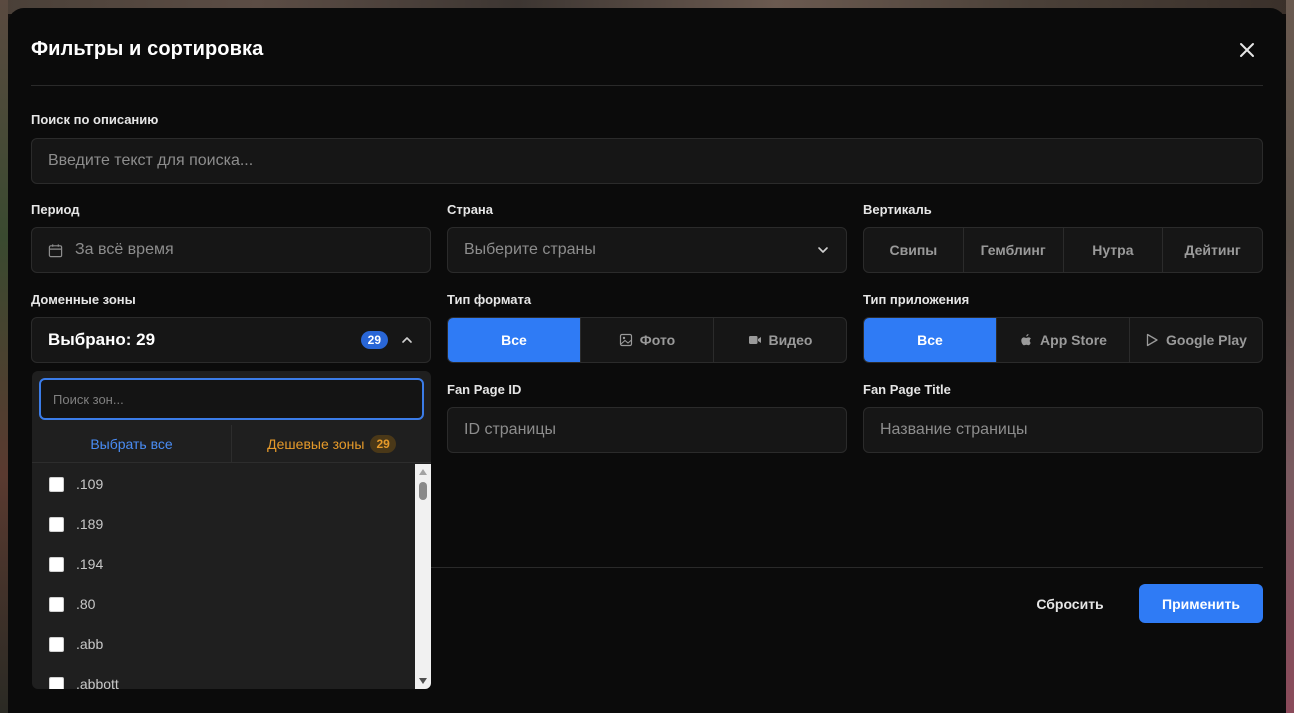 This screenshot has width=1294, height=713. What do you see at coordinates (231, 250) in the screenshot?
I see `period-picker: За всё время` at bounding box center [231, 250].